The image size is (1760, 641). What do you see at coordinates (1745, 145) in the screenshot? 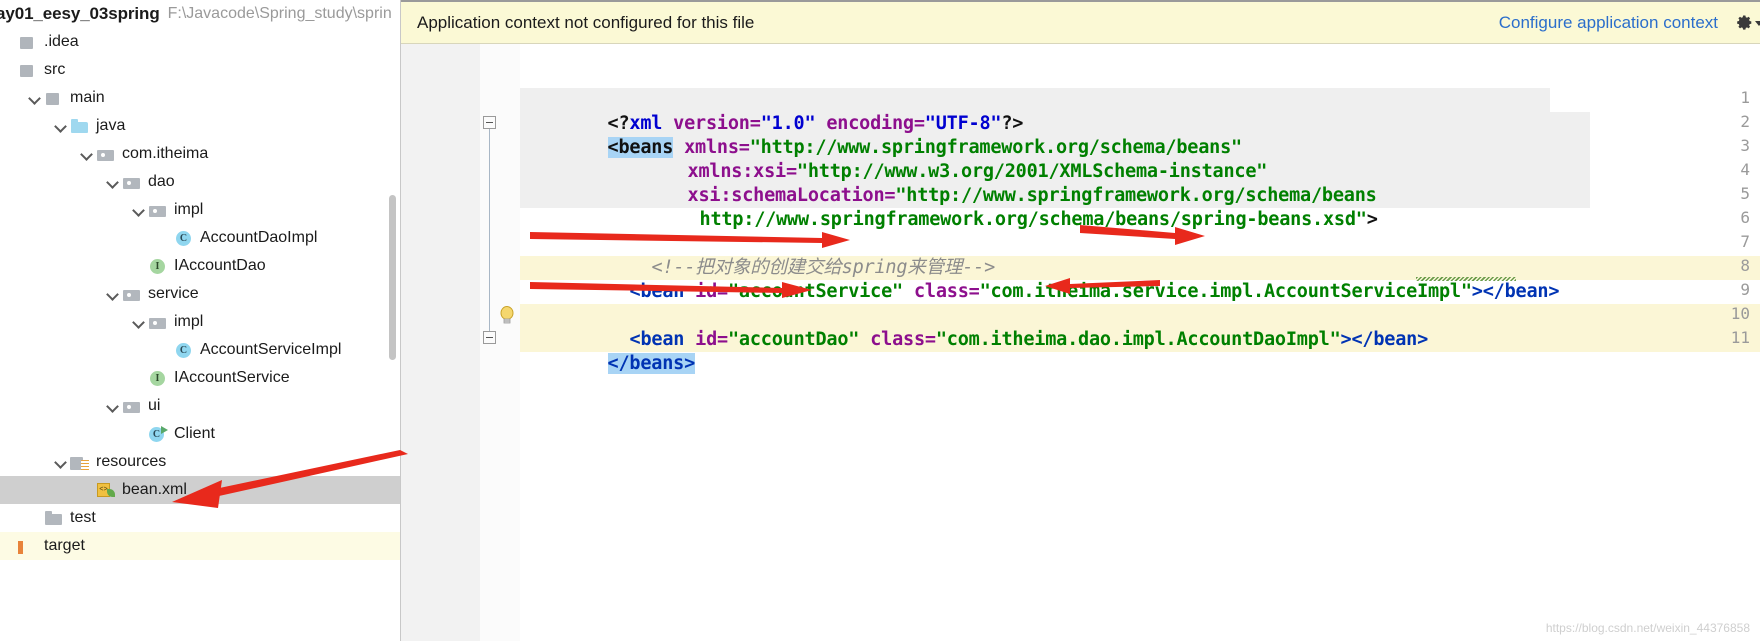
I see `line-number: 3` at bounding box center [1745, 145].